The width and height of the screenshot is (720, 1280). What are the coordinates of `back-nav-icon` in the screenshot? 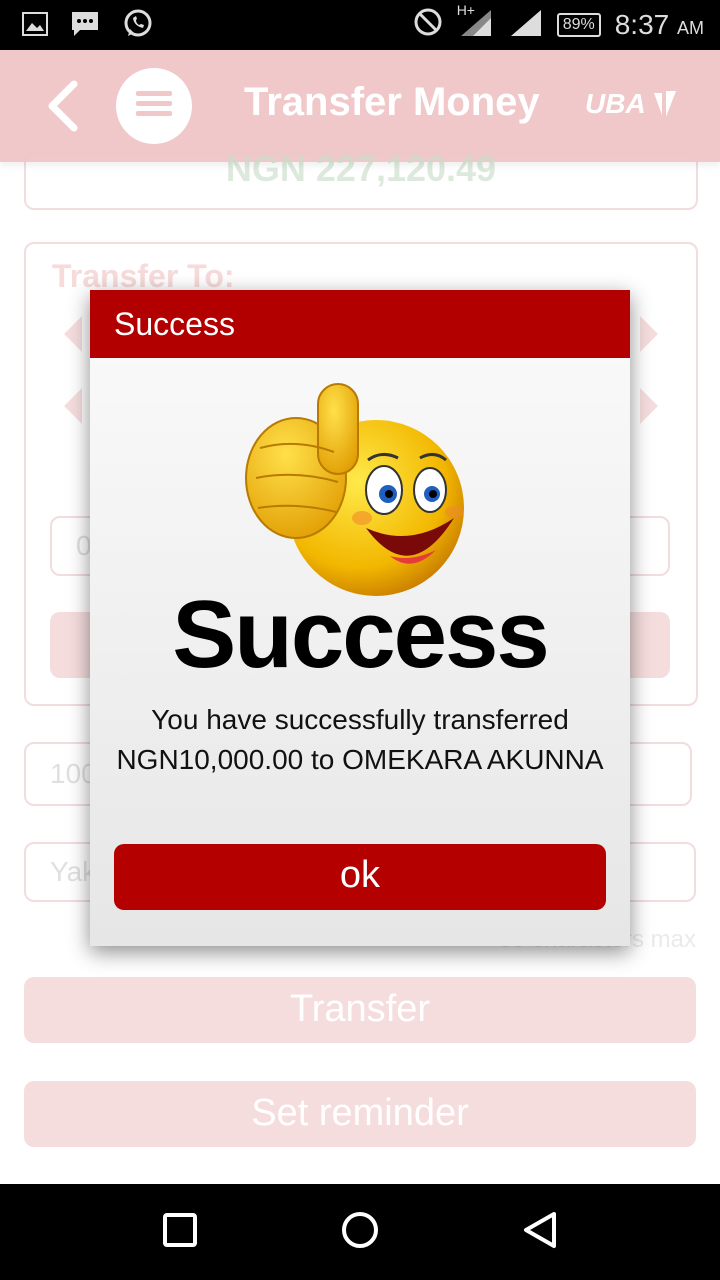 It's located at (540, 1232).